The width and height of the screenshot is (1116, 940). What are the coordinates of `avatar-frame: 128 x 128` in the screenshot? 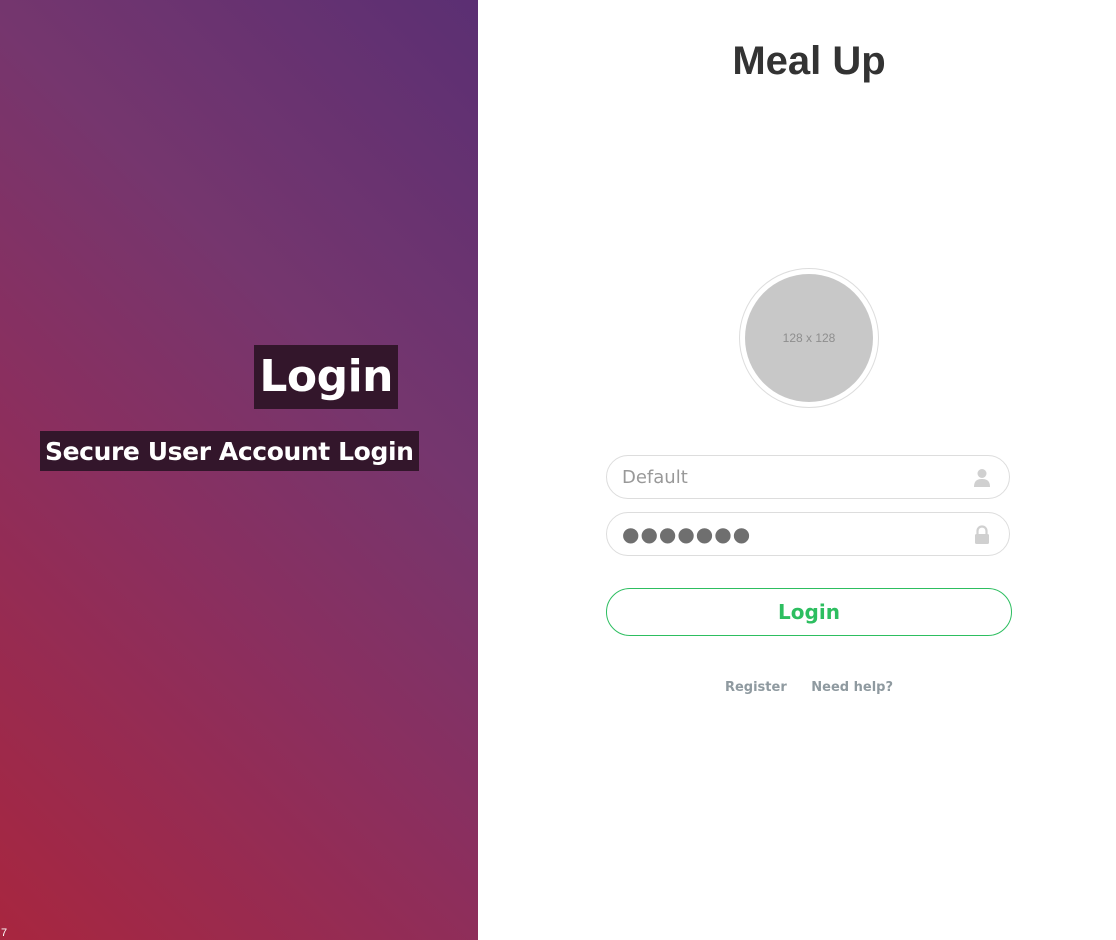 It's located at (809, 338).